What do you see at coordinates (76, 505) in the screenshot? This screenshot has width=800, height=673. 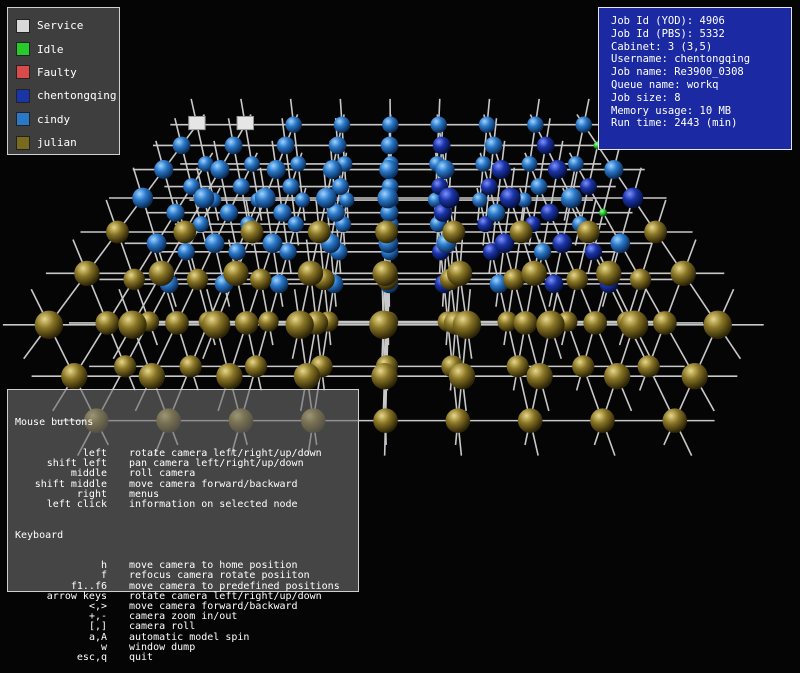 I see `help-key: left click` at bounding box center [76, 505].